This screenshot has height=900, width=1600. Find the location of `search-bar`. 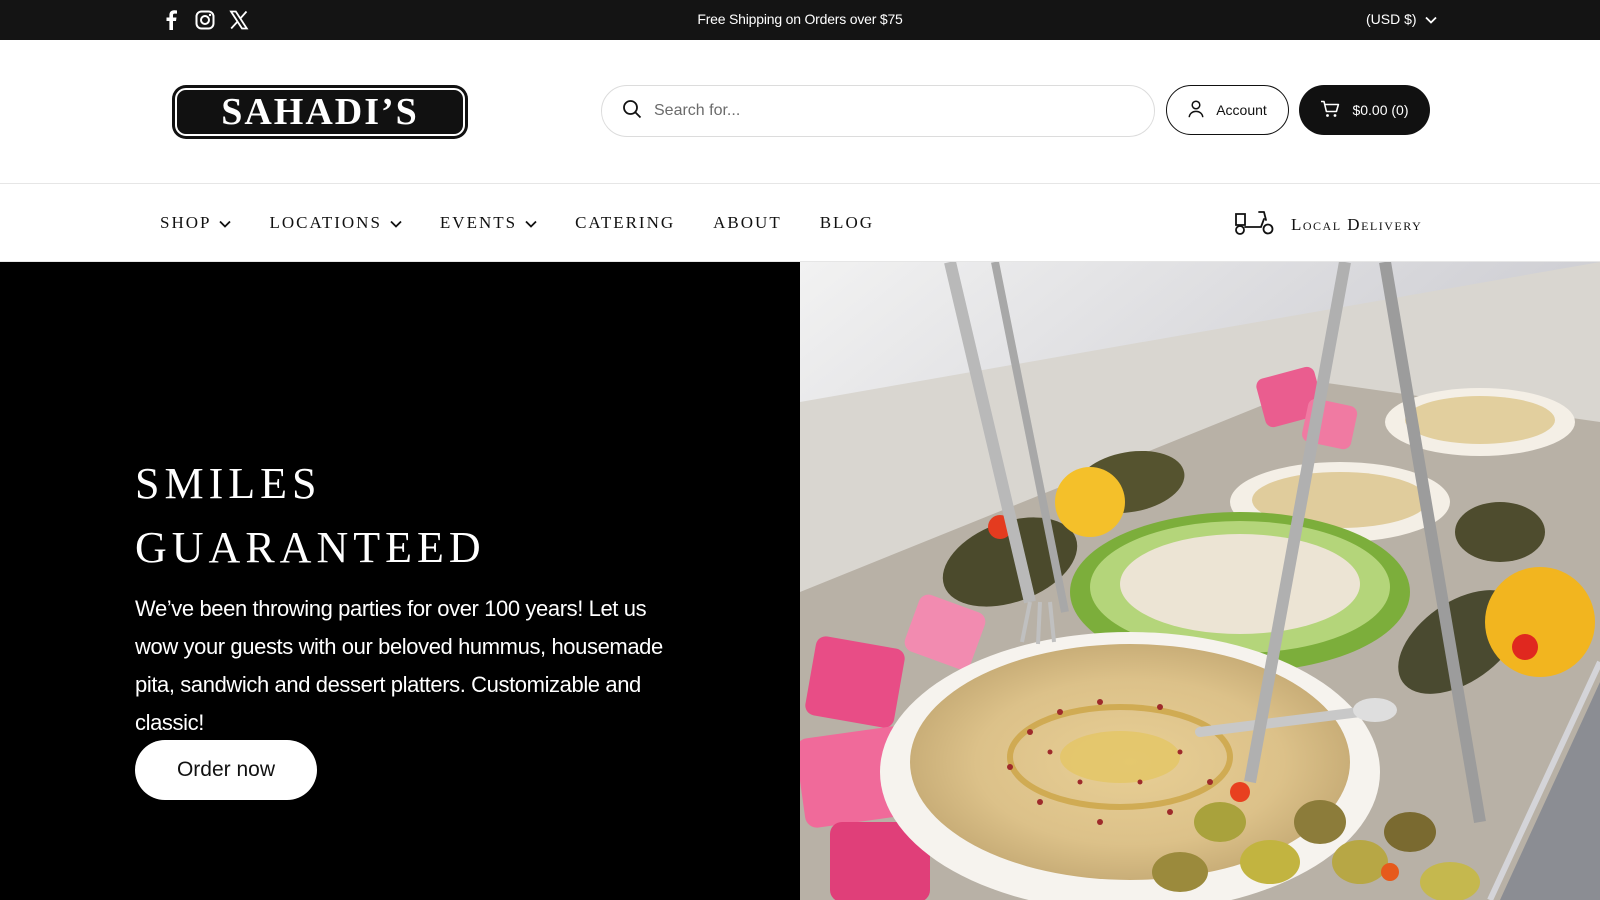

search-bar is located at coordinates (878, 111).